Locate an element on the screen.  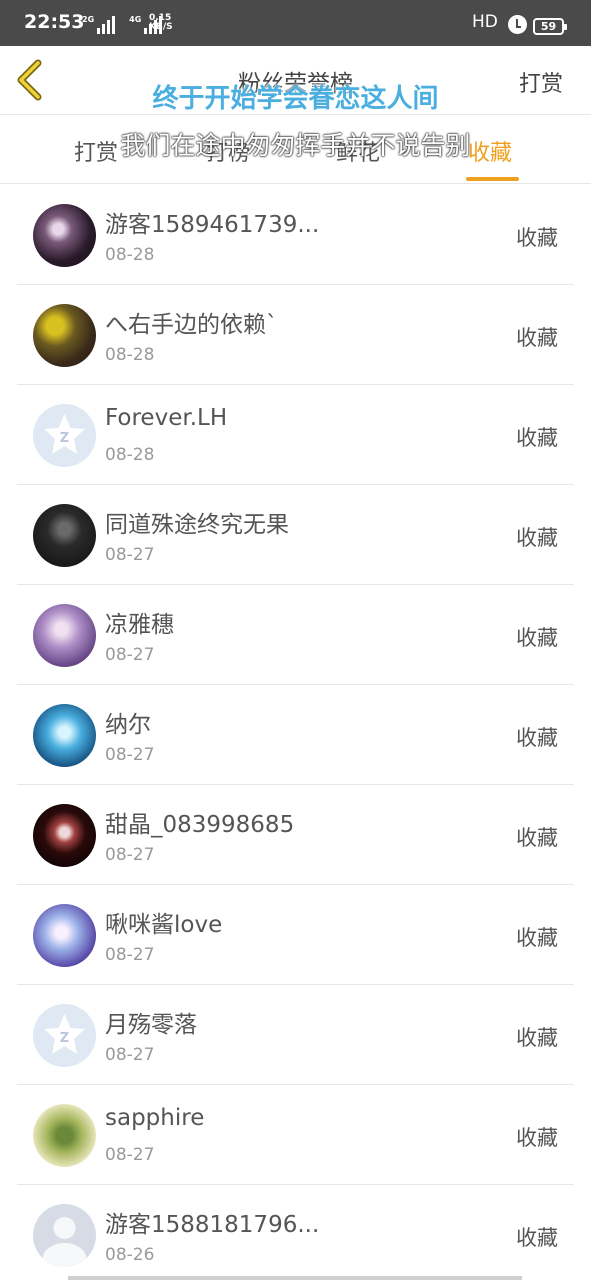
list-item: 游客1589461739... 08-28 收藏 is located at coordinates (295, 235).